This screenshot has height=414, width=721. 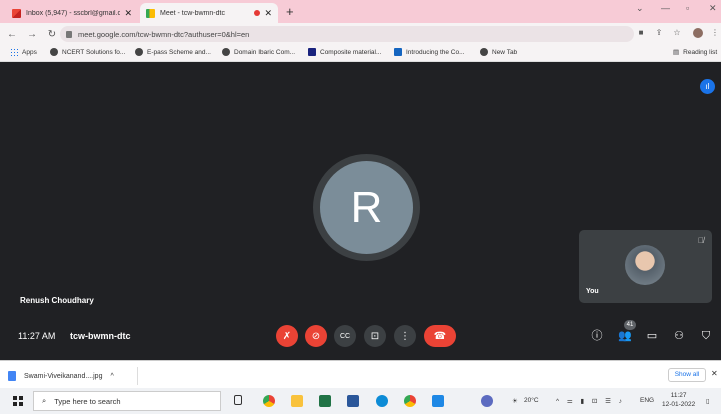 What do you see at coordinates (698, 33) in the screenshot?
I see `profile-avatar` at bounding box center [698, 33].